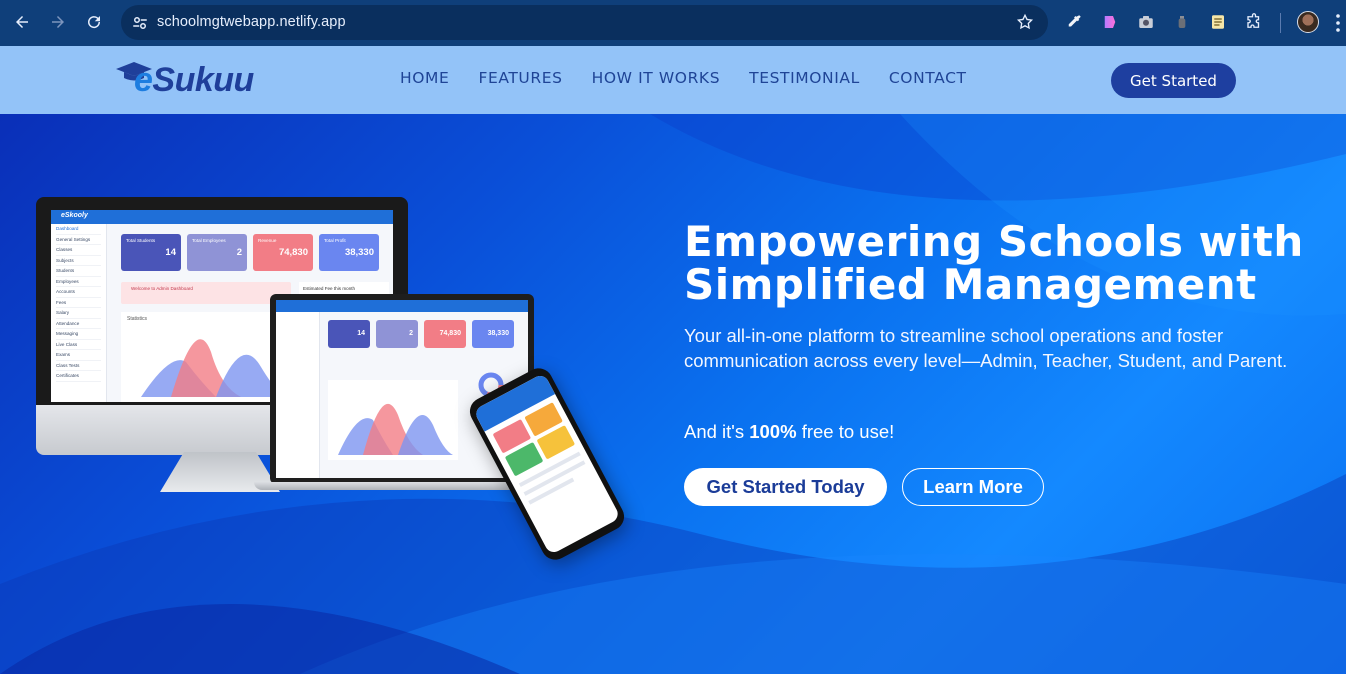 Image resolution: width=1346 pixels, height=674 pixels. Describe the element at coordinates (1173, 80) in the screenshot. I see `get-started-button: Get Started` at that location.